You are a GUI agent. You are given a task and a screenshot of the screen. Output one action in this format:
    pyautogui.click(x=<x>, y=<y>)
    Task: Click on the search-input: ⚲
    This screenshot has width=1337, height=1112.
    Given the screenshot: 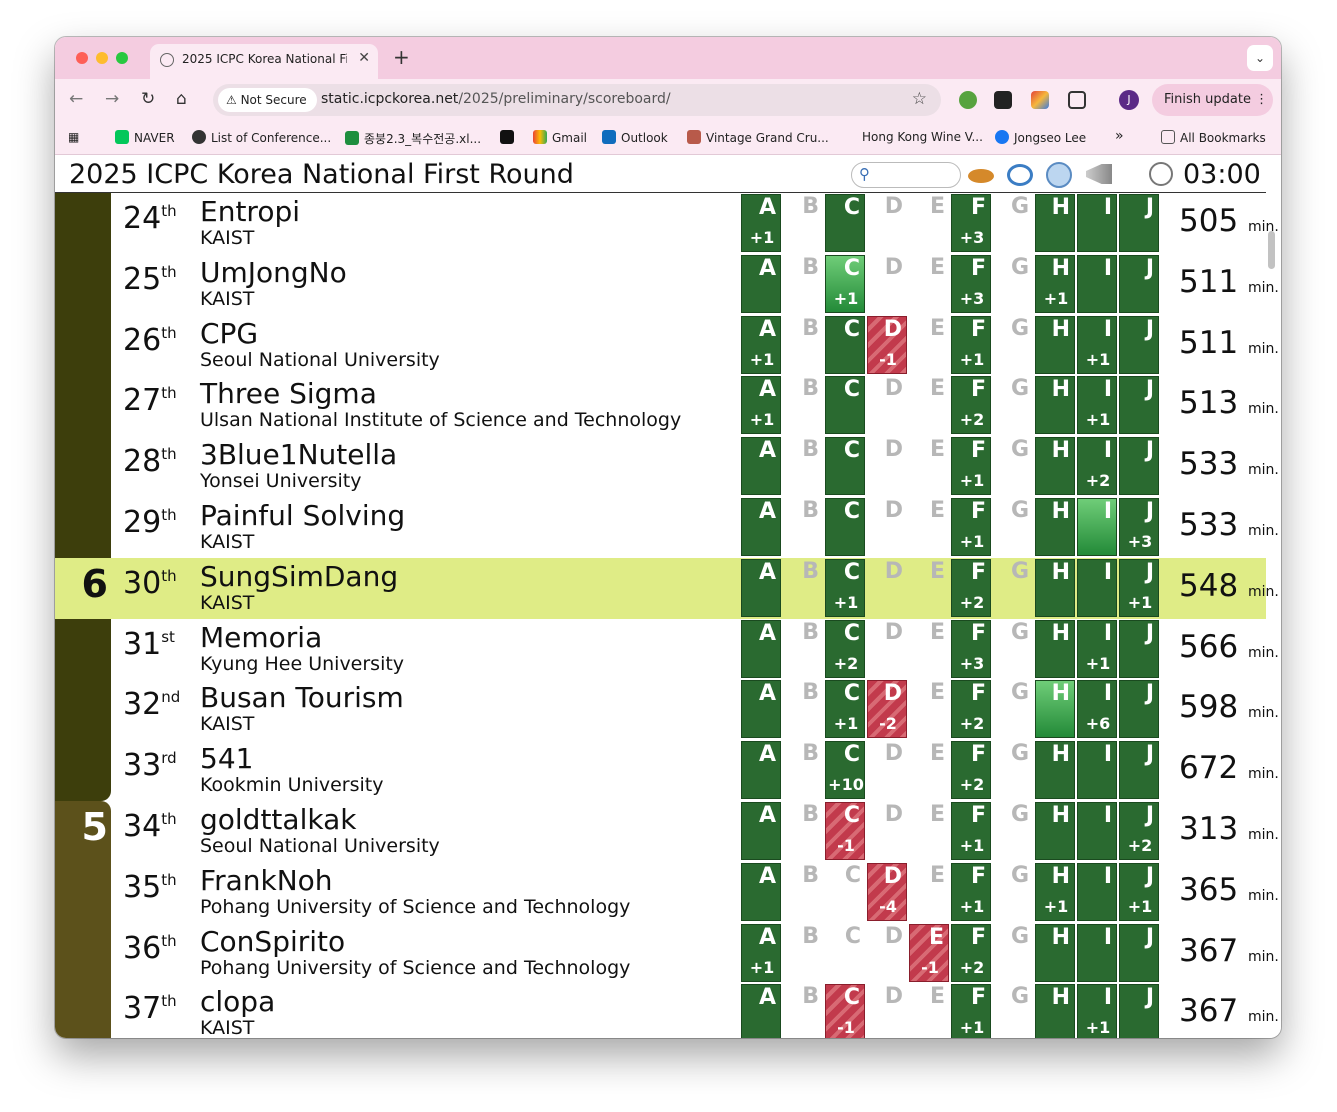 What is the action you would take?
    pyautogui.click(x=906, y=175)
    